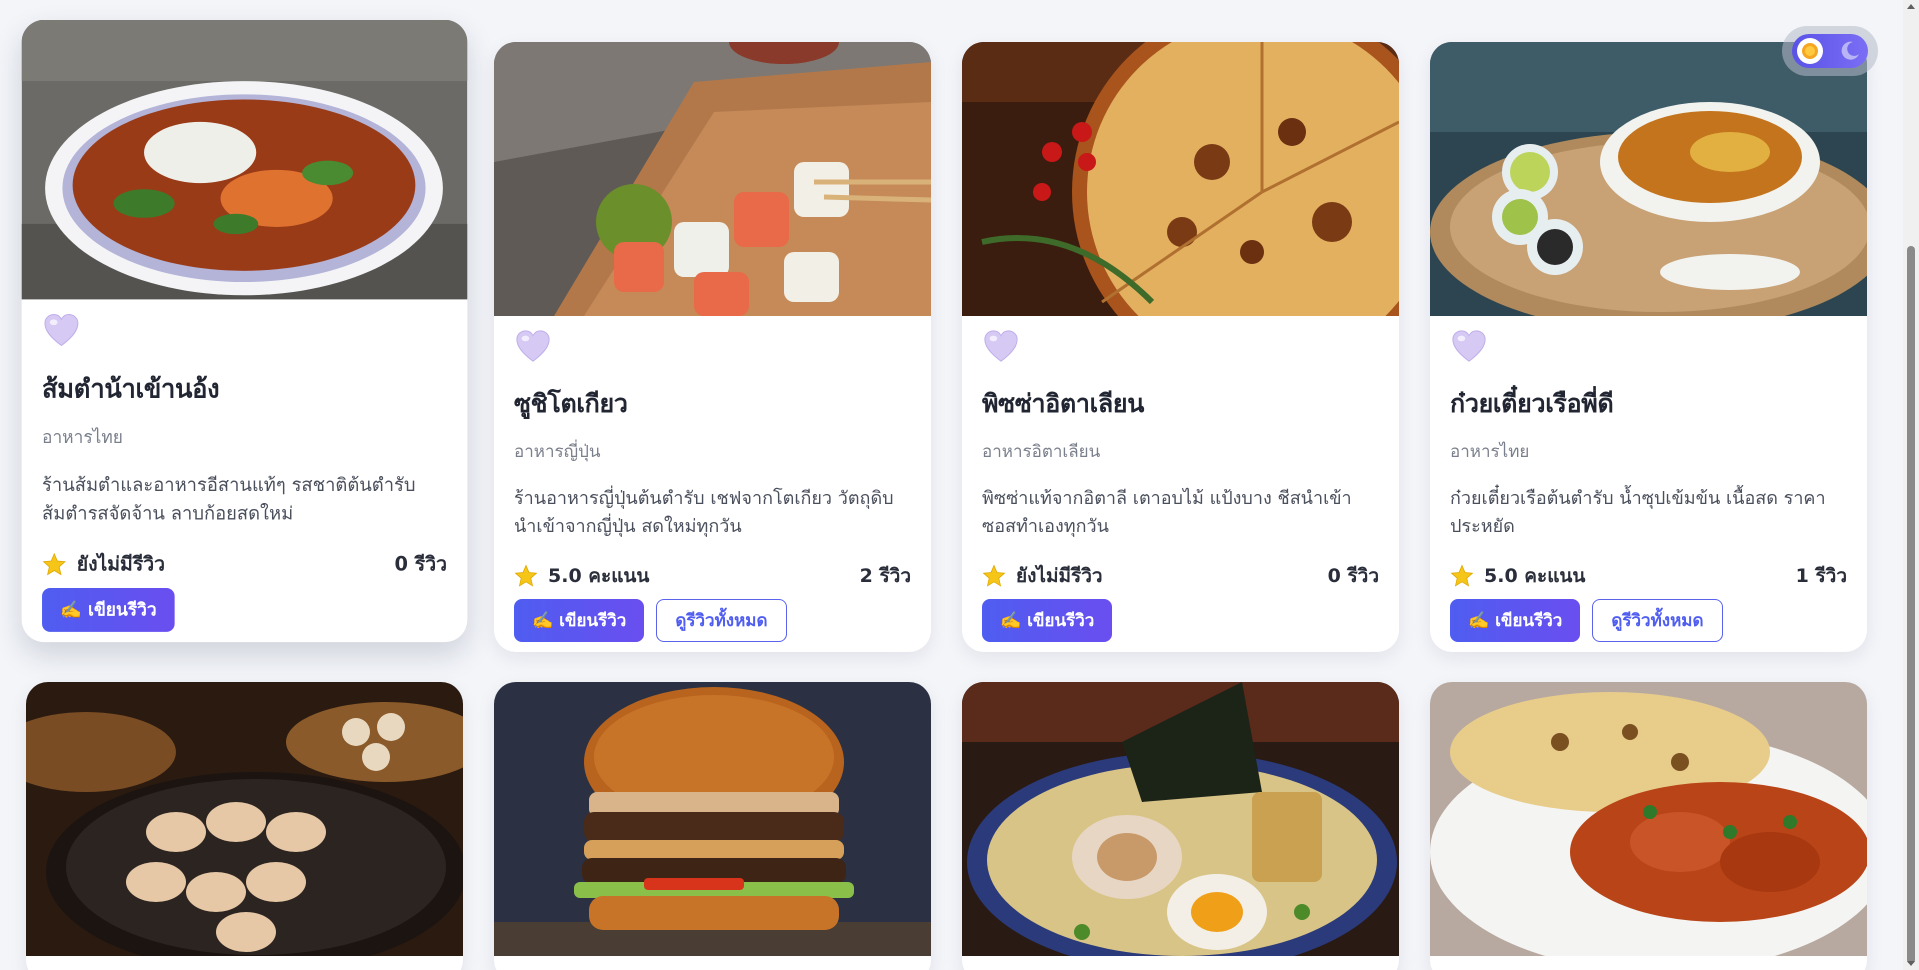 The width and height of the screenshot is (1919, 970). What do you see at coordinates (1810, 51) in the screenshot?
I see `sun-icon` at bounding box center [1810, 51].